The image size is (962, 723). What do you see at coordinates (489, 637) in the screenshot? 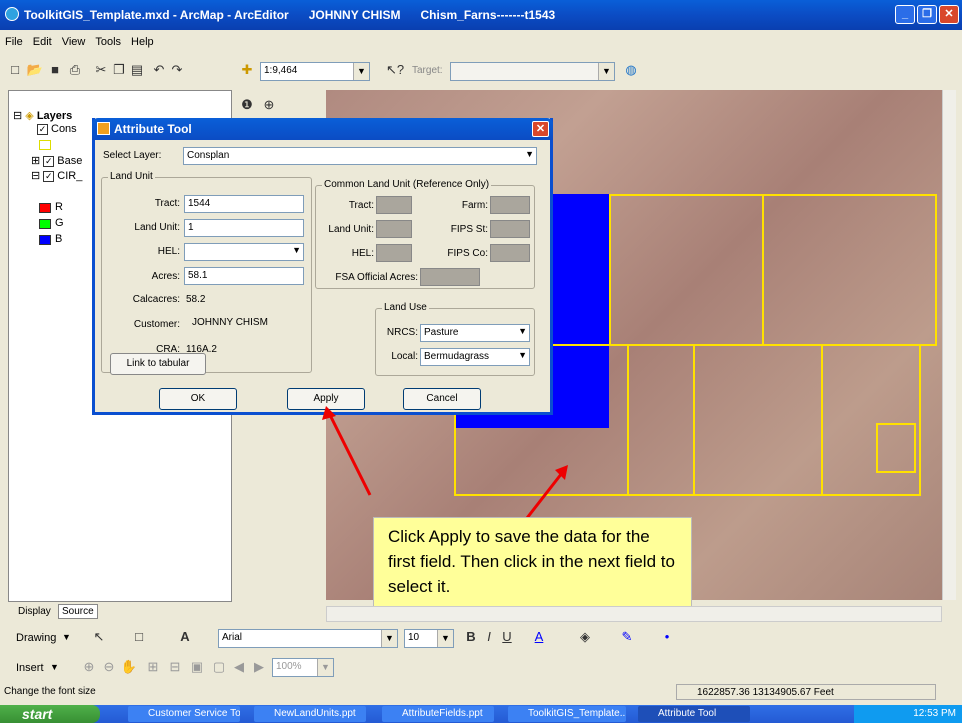
I see `italic-icon: I` at bounding box center [489, 637].